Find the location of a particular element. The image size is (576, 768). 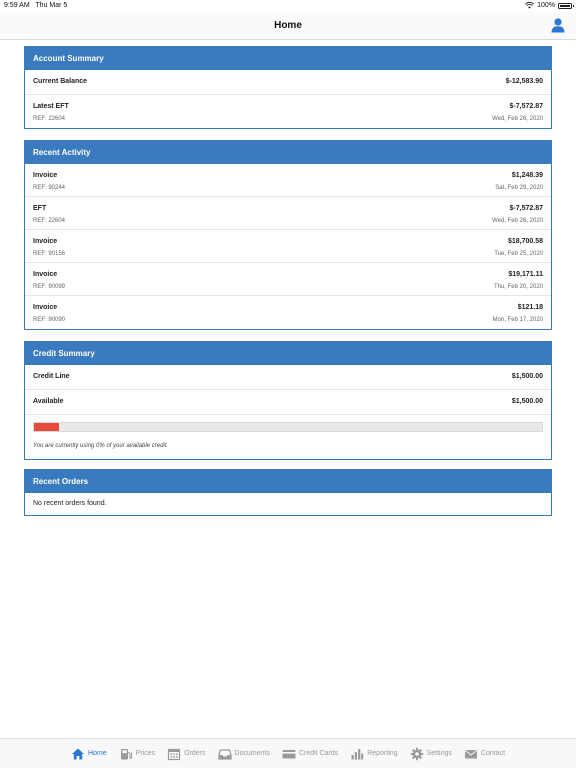

status-date: Thu Mar 5 is located at coordinates (51, 5).